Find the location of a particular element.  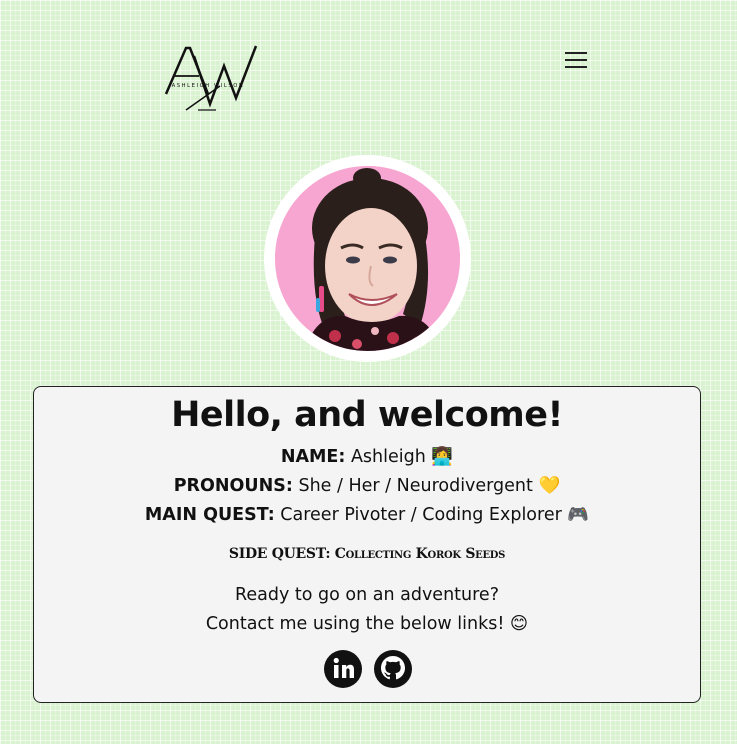

menu-button is located at coordinates (577, 61).